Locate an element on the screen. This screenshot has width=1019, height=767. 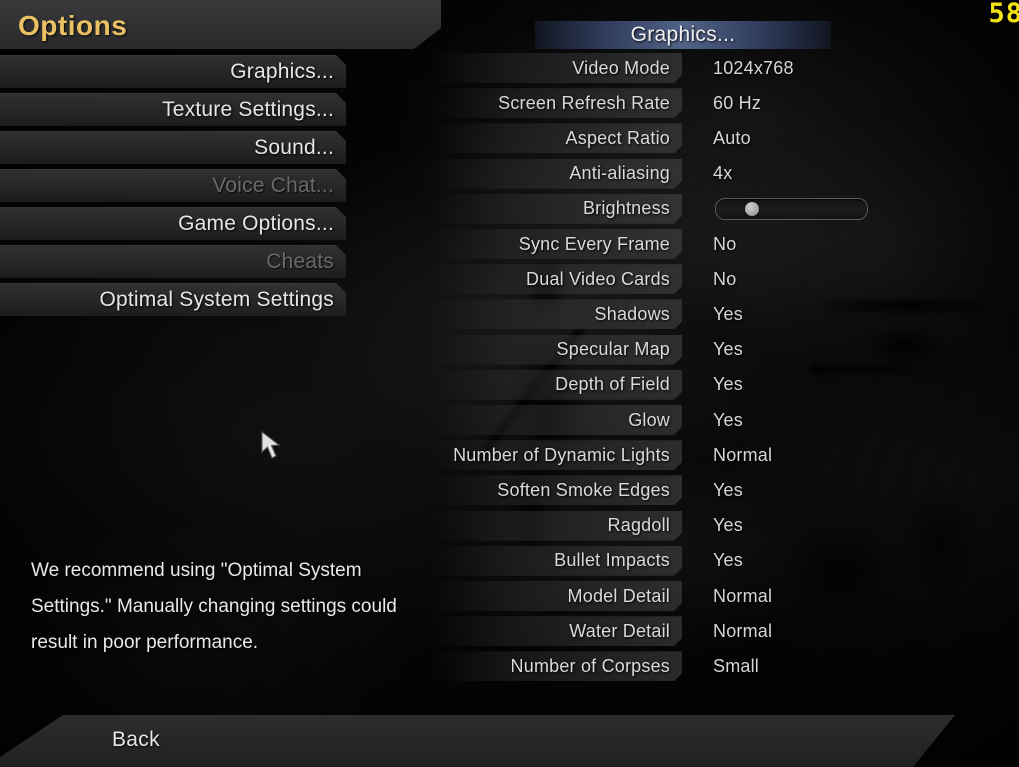
setting-row-glow: Glow Yes is located at coordinates (712, 420).